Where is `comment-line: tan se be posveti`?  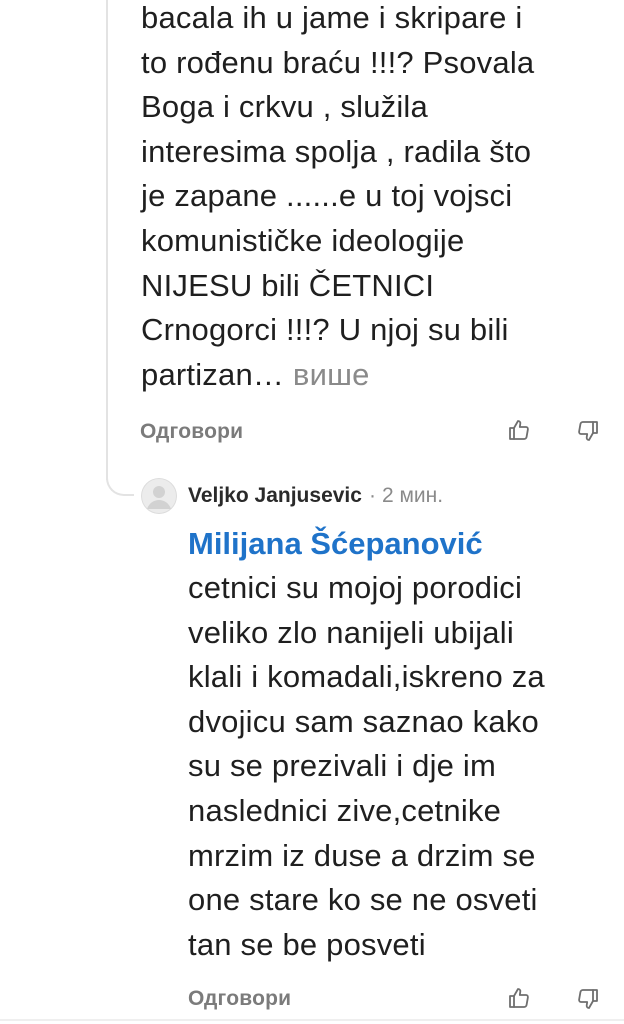 comment-line: tan se be posveti is located at coordinates (307, 944).